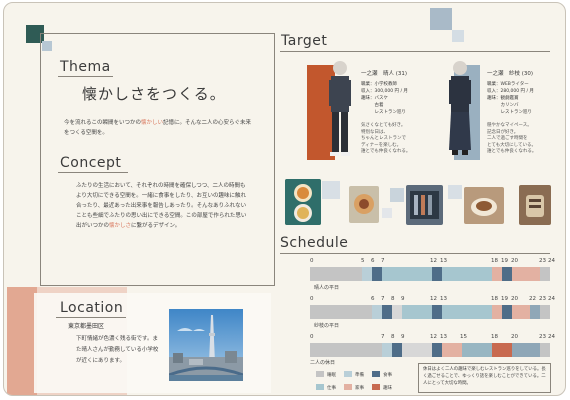  I want to click on target-underline, so click(415, 51).